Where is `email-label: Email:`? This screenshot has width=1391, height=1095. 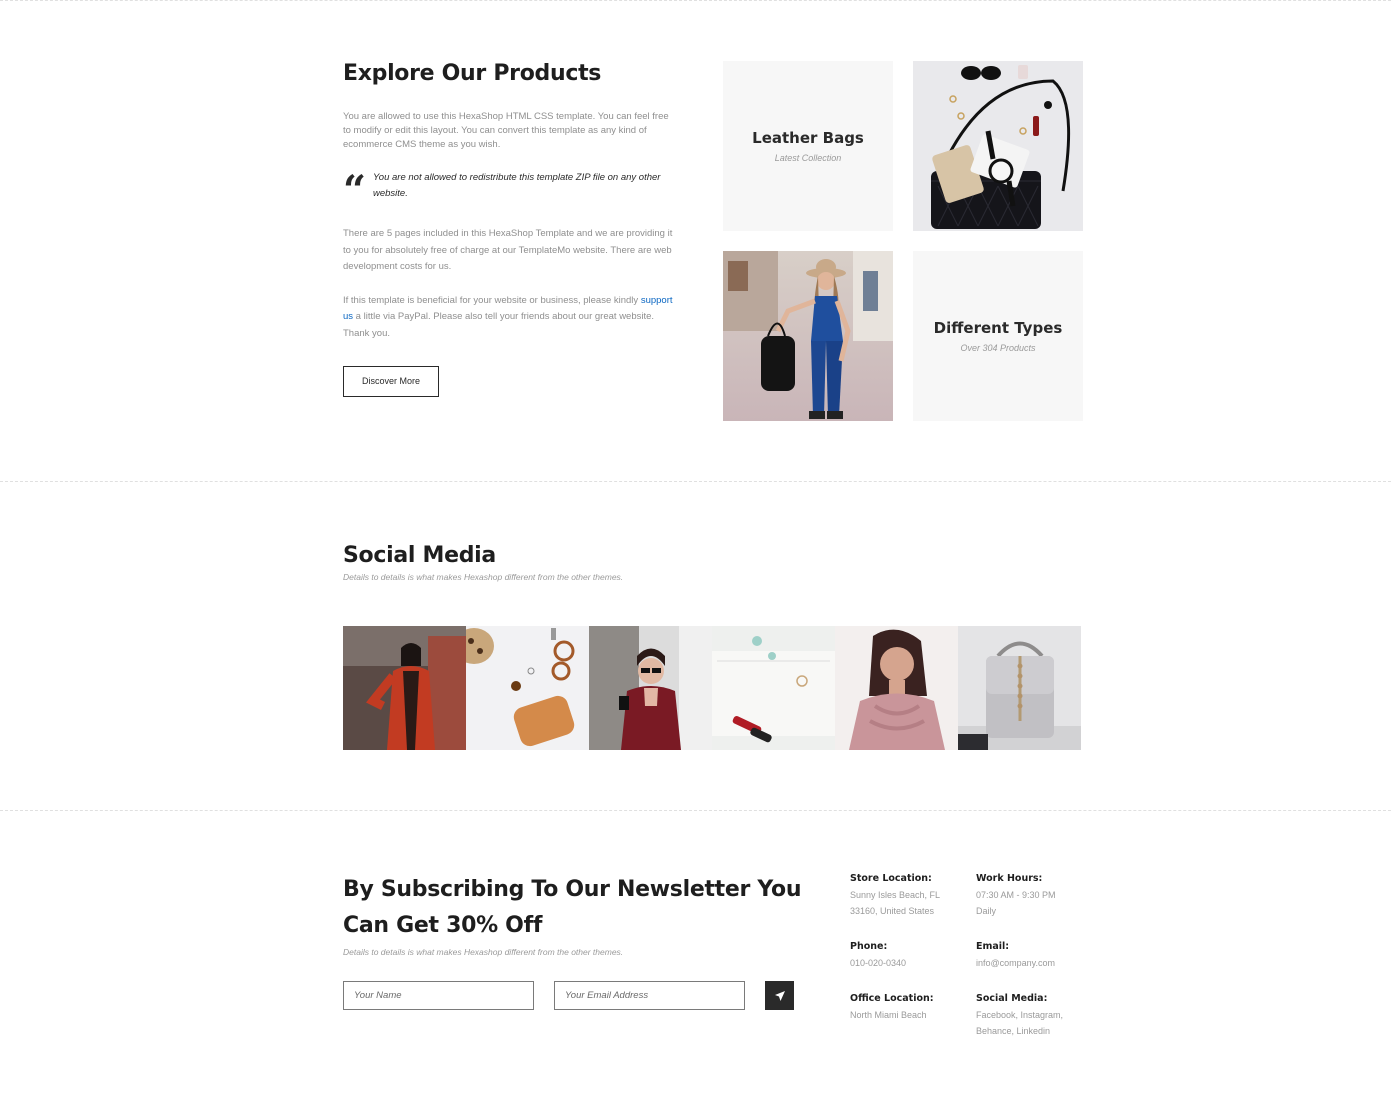 email-label: Email: is located at coordinates (993, 946).